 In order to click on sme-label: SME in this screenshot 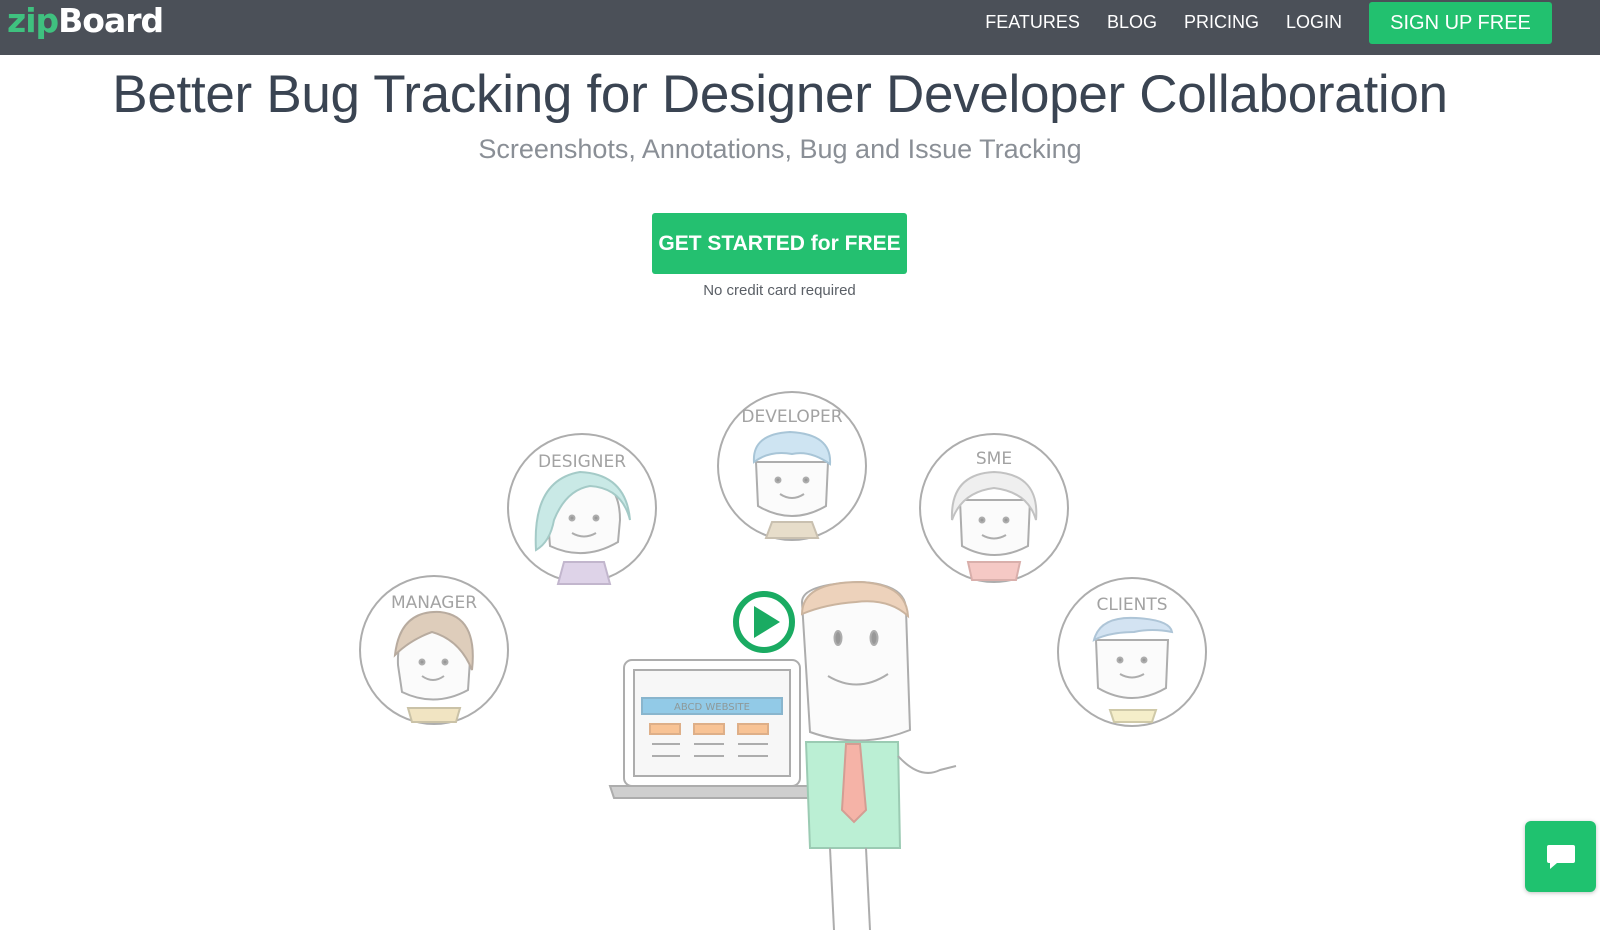, I will do `click(994, 459)`.